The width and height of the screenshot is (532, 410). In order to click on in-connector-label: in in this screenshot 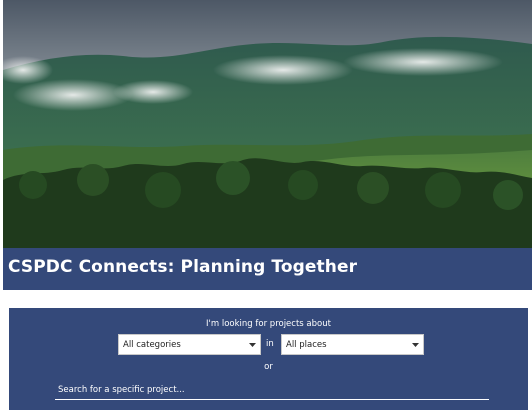, I will do `click(270, 344)`.